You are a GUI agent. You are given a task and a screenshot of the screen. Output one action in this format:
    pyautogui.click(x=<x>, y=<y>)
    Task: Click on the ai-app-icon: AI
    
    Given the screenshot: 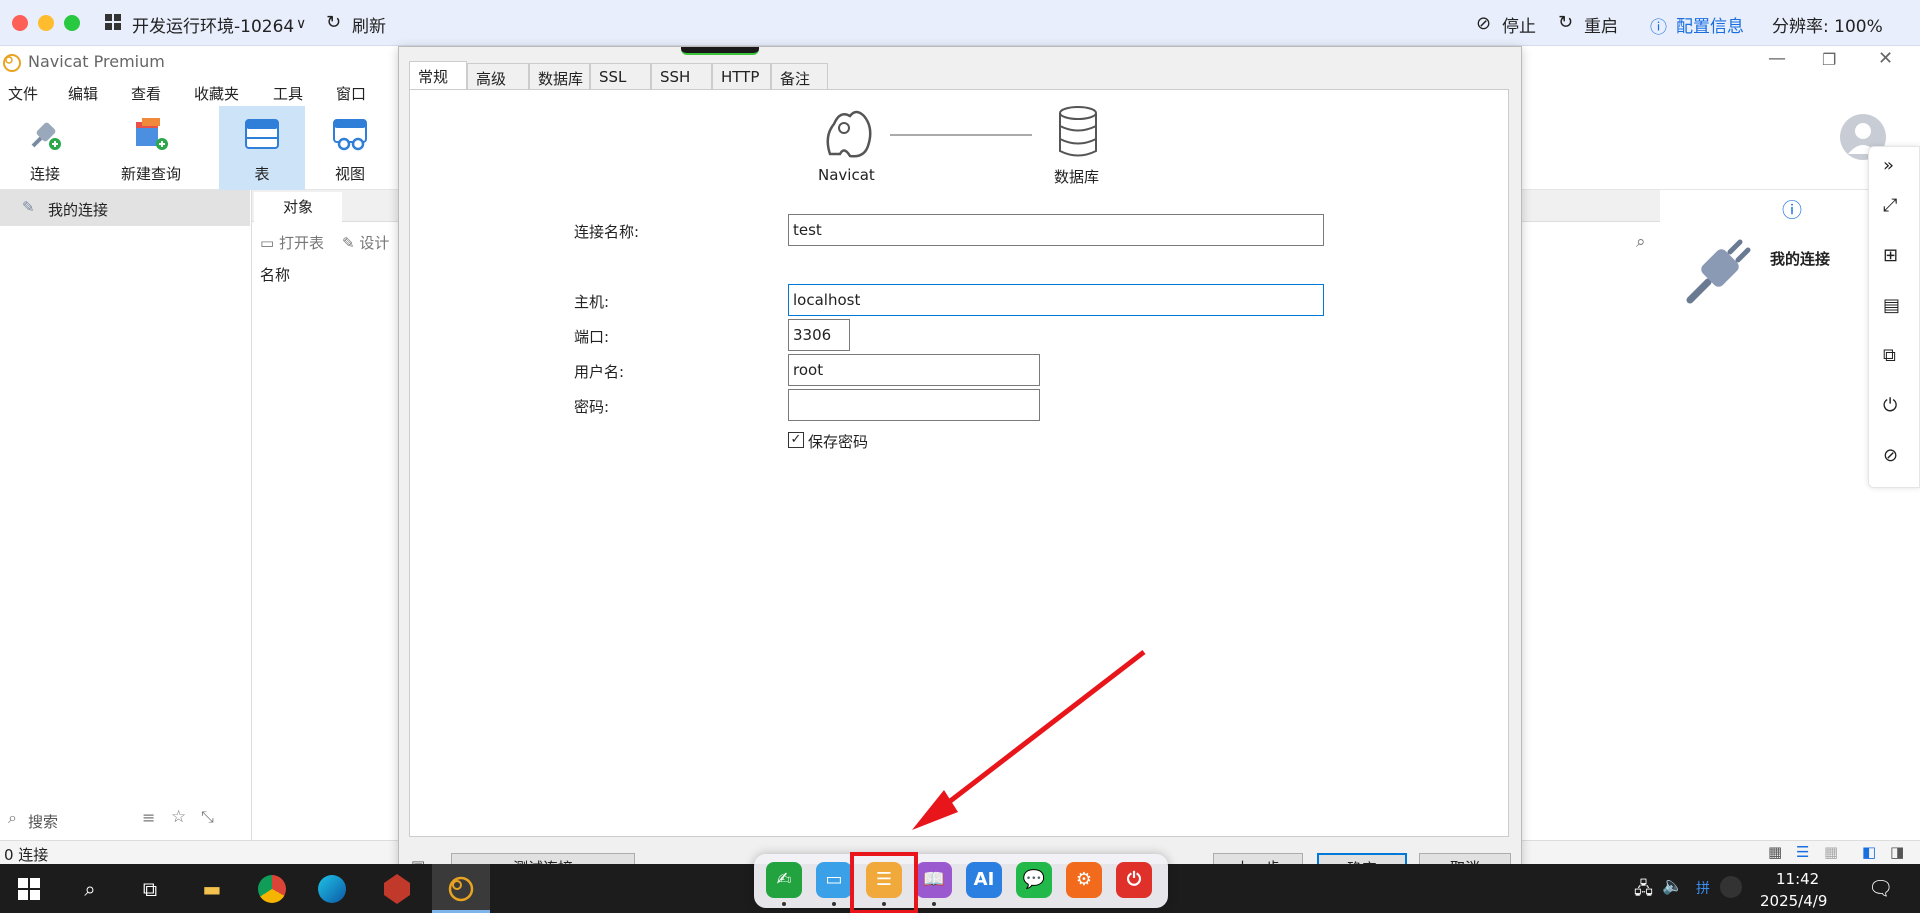 What is the action you would take?
    pyautogui.click(x=984, y=880)
    